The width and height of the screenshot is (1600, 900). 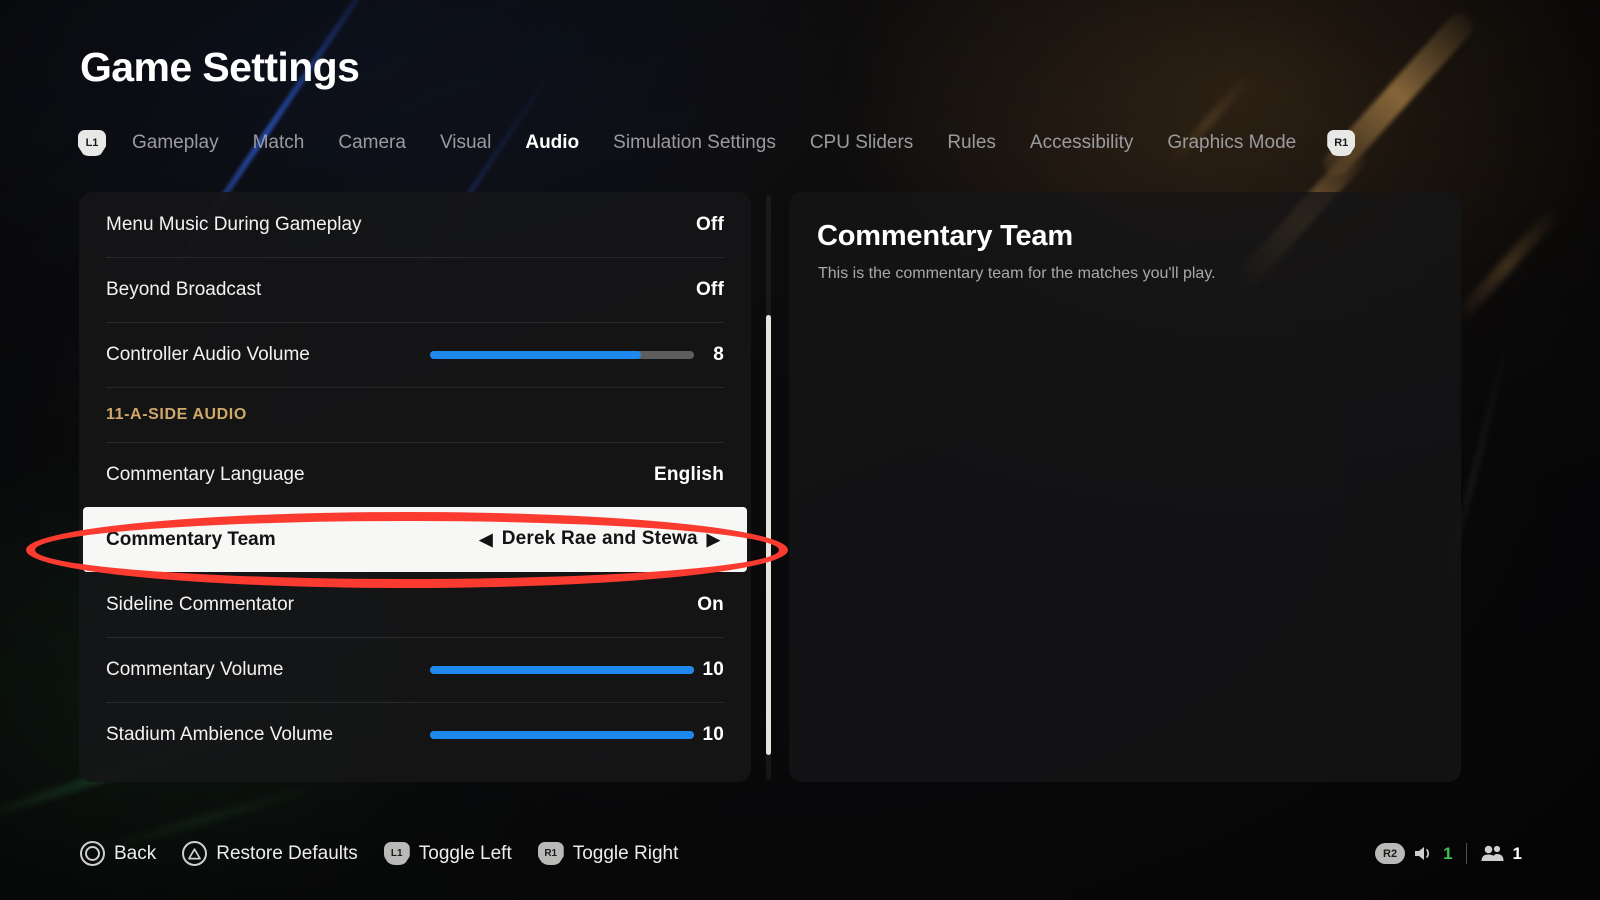 What do you see at coordinates (176, 414) in the screenshot?
I see `section-label: 11-A-SIDE AUDIO` at bounding box center [176, 414].